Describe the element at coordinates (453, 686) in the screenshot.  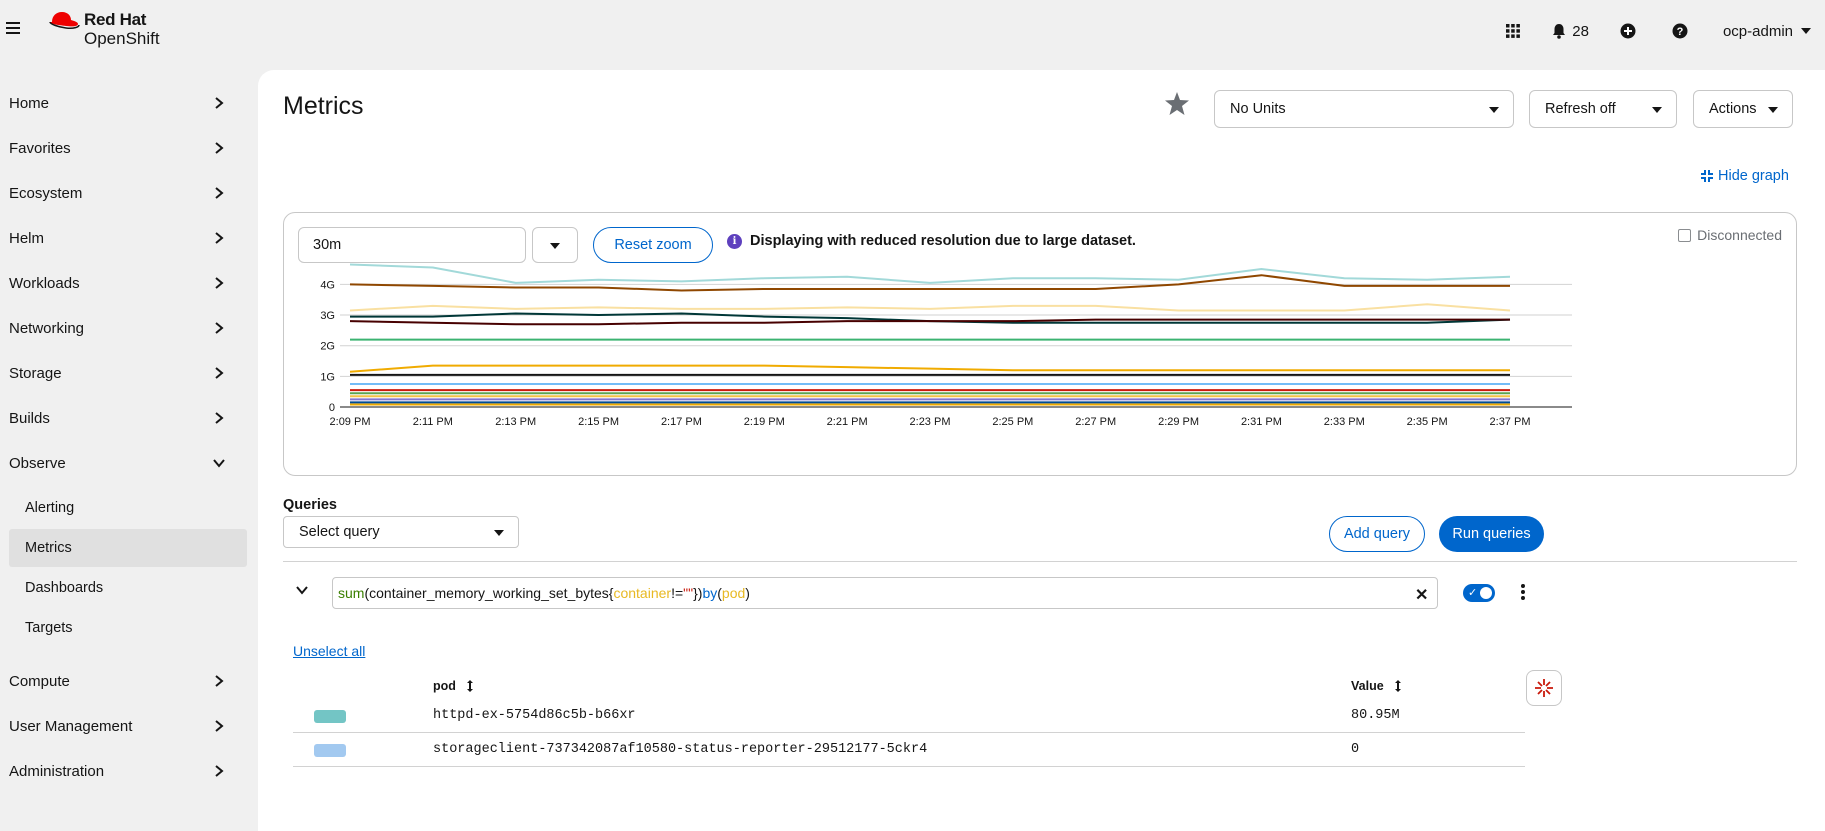
I see `column-header-pod: pod` at that location.